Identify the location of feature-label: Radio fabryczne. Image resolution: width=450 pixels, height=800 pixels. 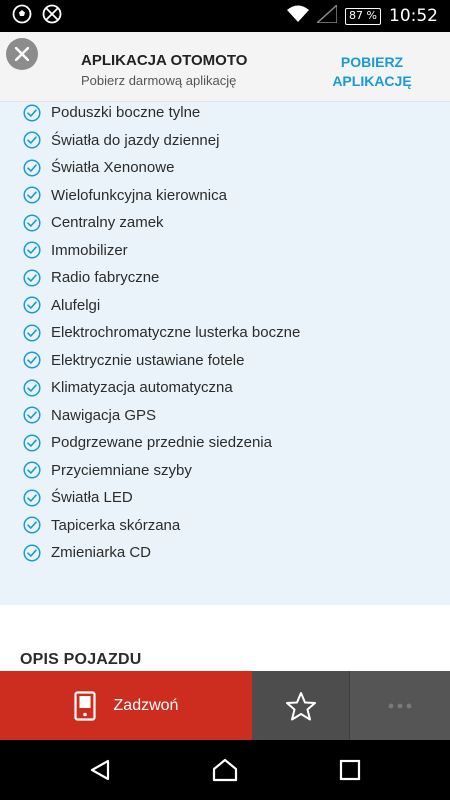
(105, 277).